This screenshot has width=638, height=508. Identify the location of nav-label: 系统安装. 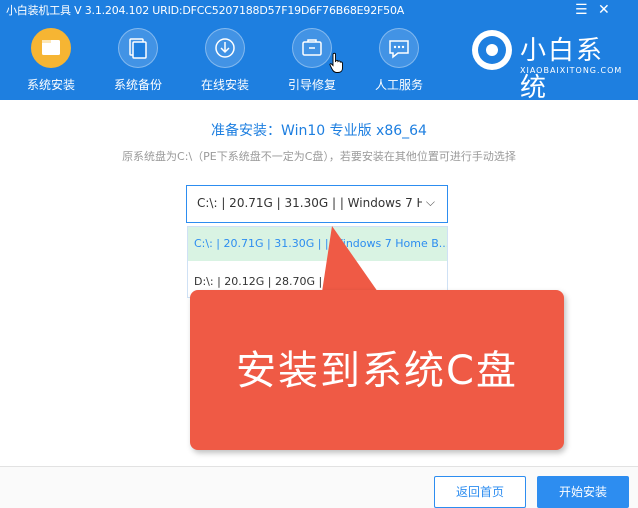
(50, 85).